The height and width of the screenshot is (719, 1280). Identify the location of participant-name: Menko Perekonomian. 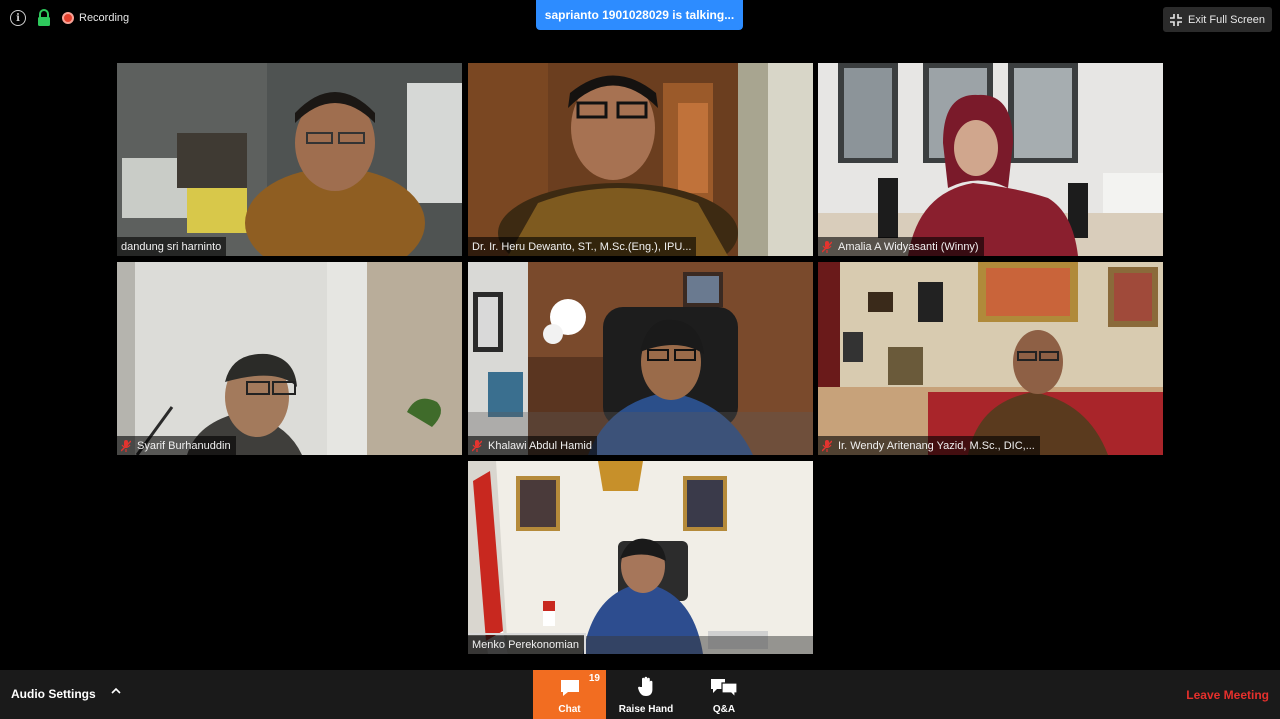
(526, 644).